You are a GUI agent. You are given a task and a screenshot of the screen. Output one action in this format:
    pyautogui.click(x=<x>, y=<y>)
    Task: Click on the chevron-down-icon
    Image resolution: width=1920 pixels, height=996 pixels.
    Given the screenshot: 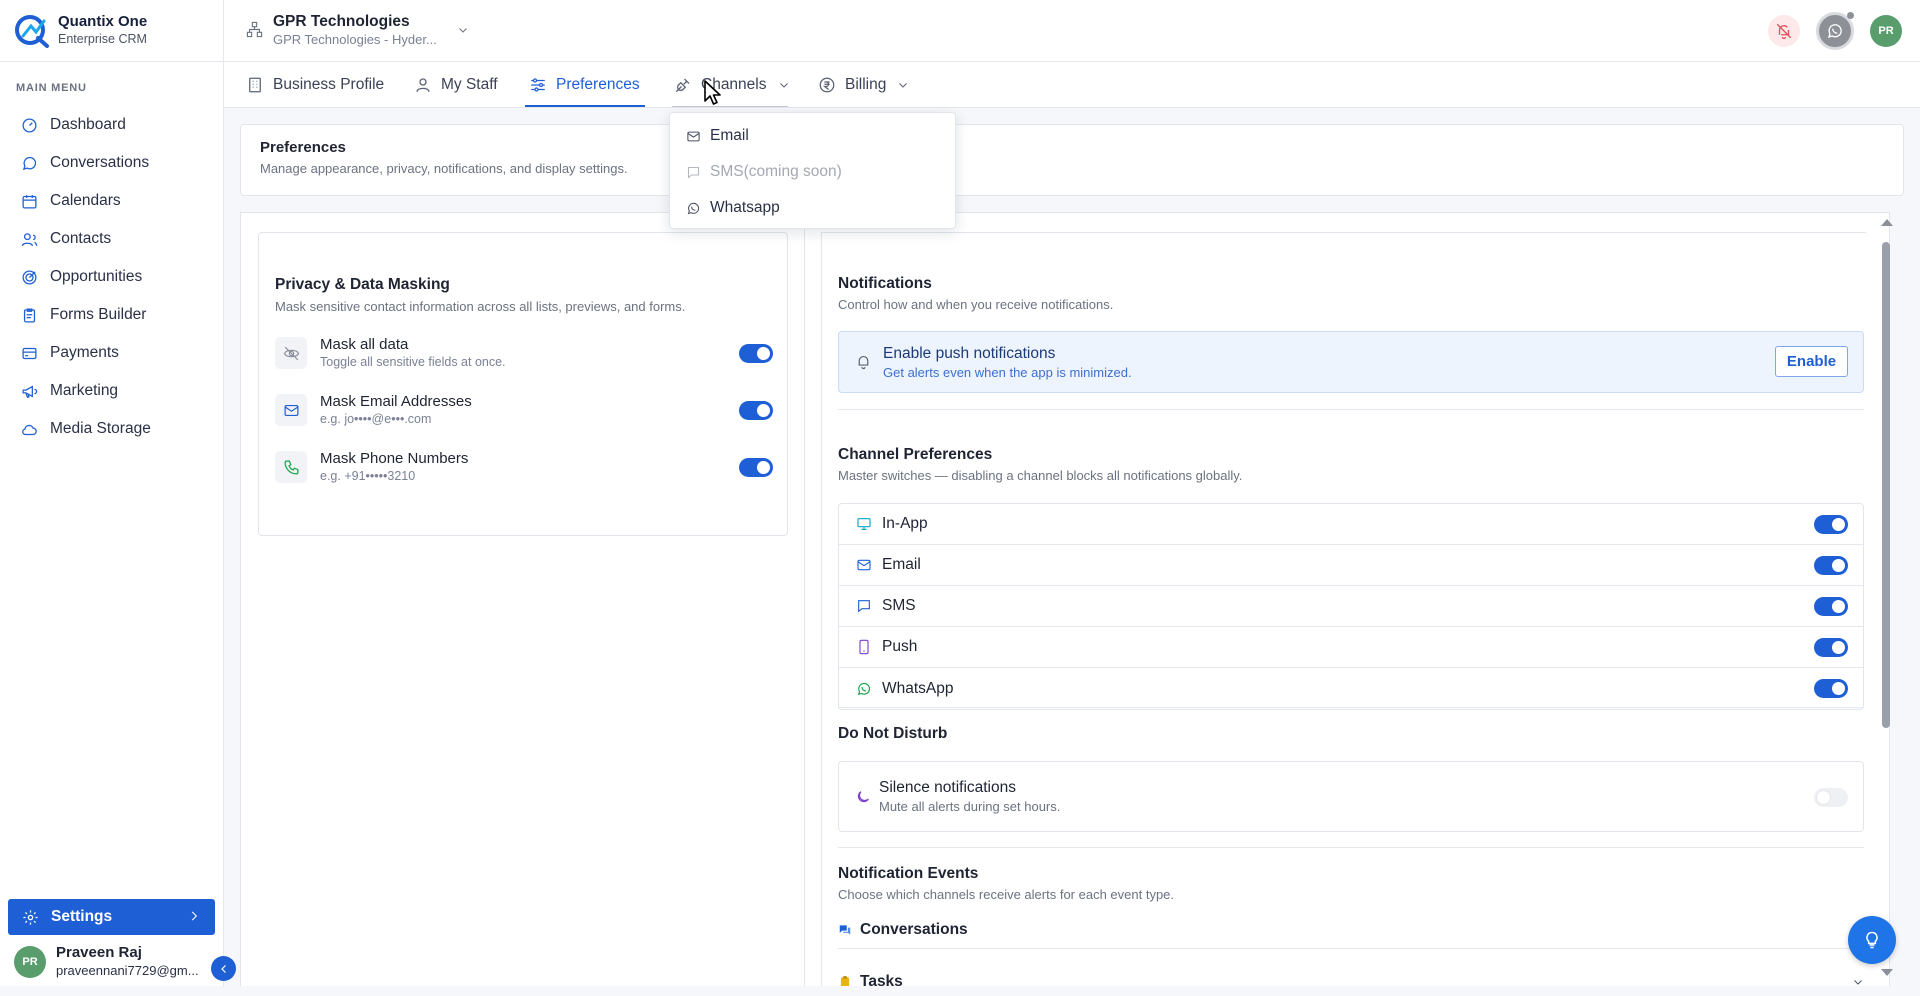 What is the action you would take?
    pyautogui.click(x=462, y=30)
    